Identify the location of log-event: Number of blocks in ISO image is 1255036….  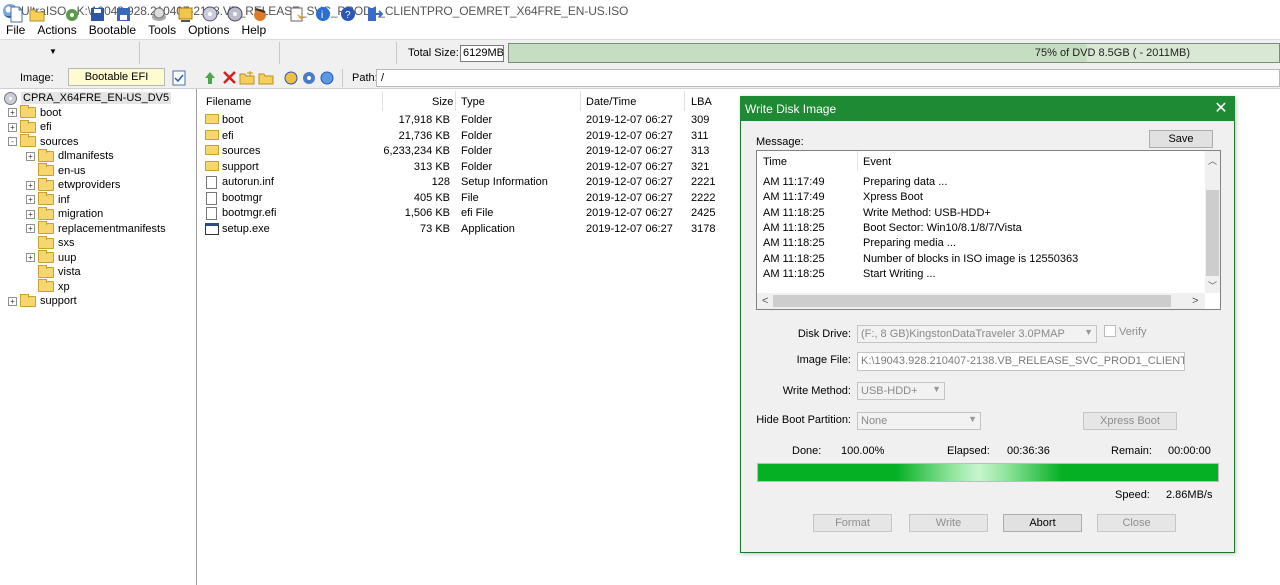
(971, 258).